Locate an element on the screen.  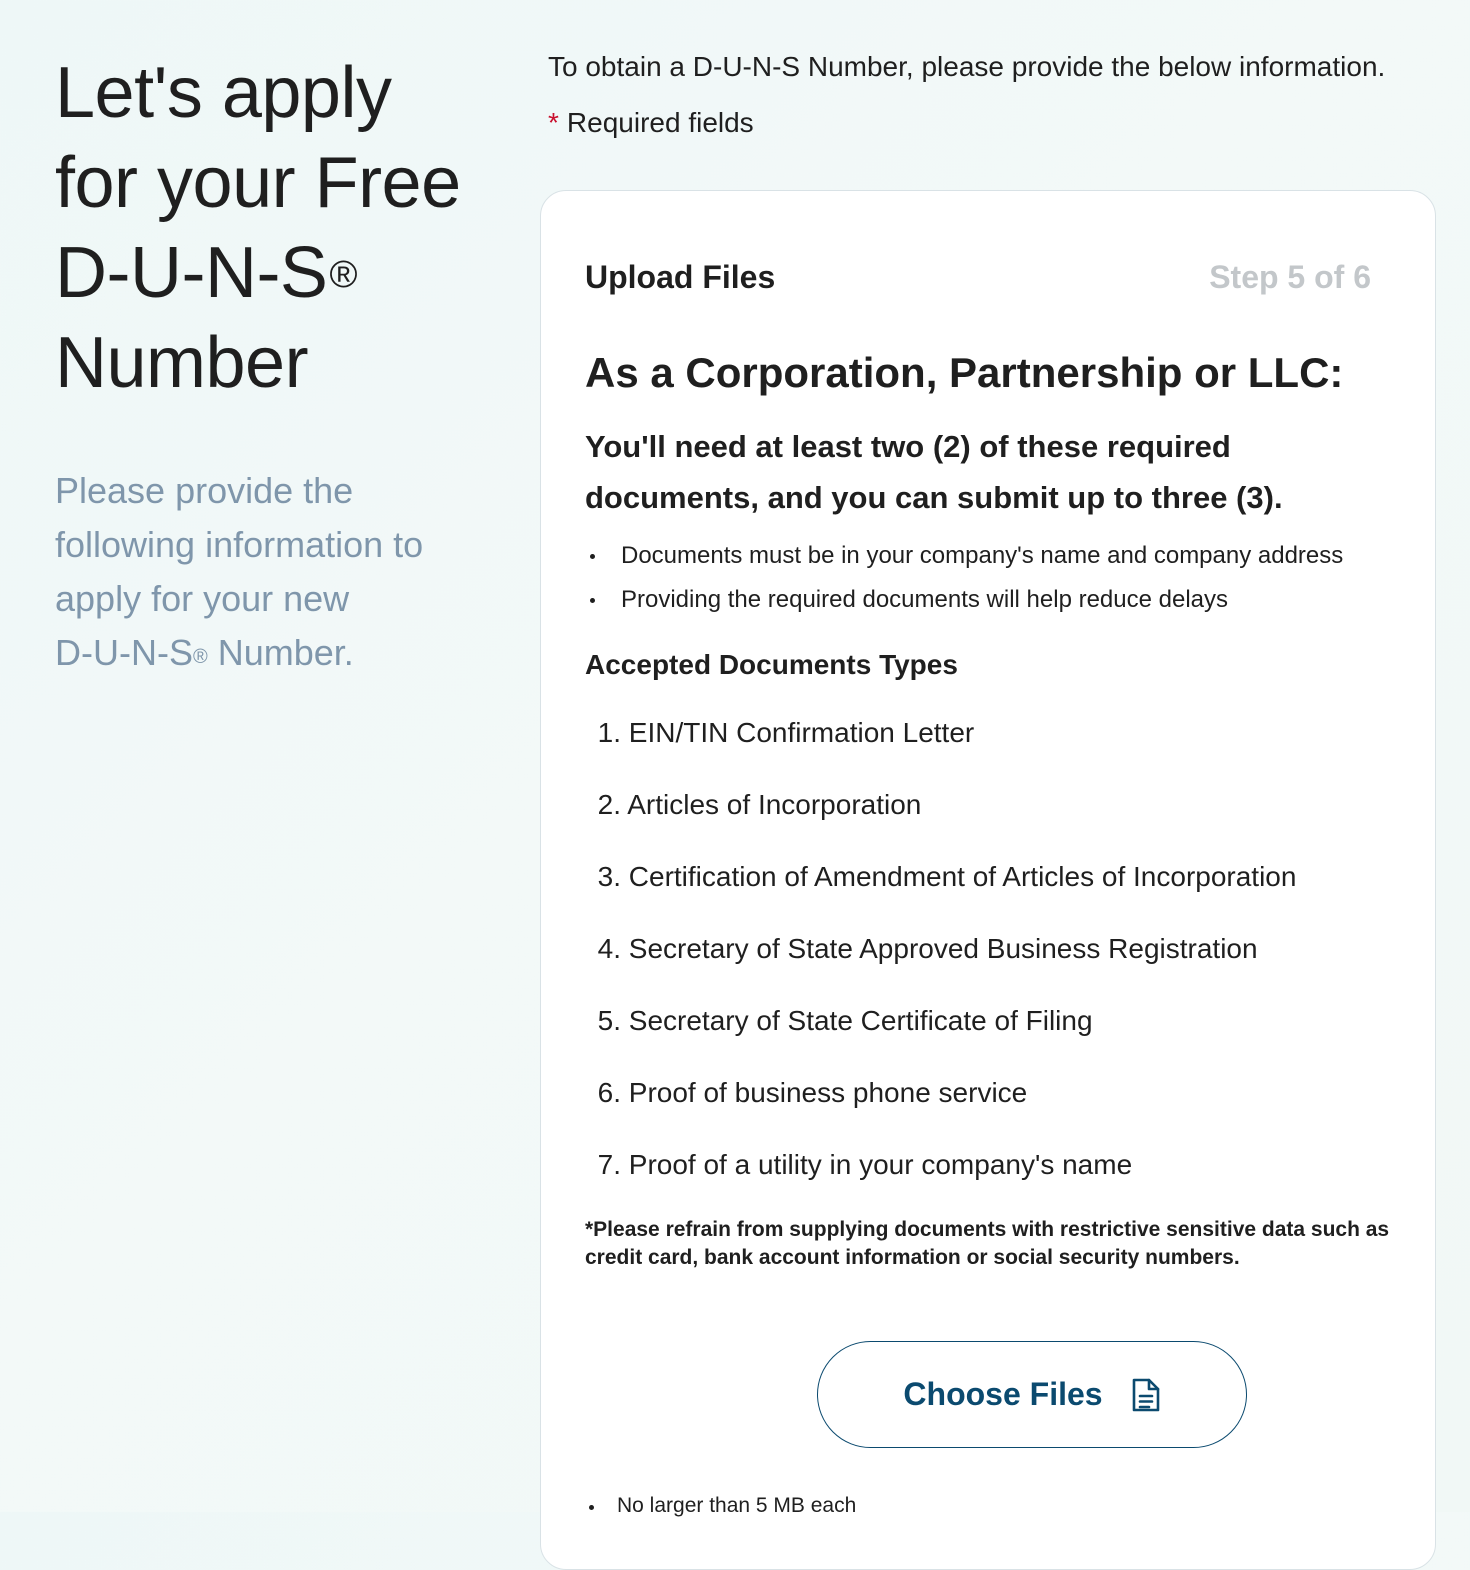
choose-files-button: Choose Files is located at coordinates (1032, 1394).